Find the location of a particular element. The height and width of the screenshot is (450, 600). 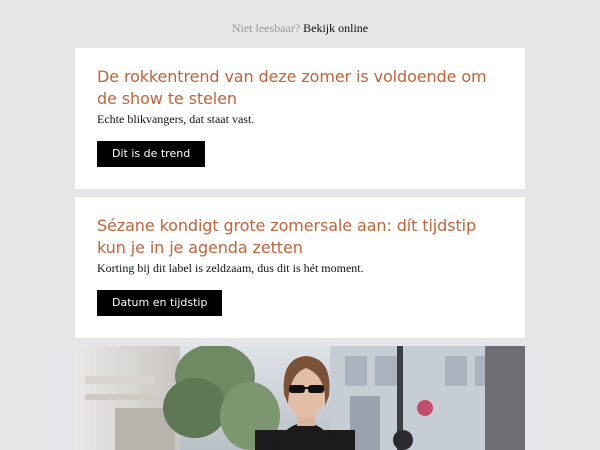

trend-button: Dit is de trend is located at coordinates (151, 154).